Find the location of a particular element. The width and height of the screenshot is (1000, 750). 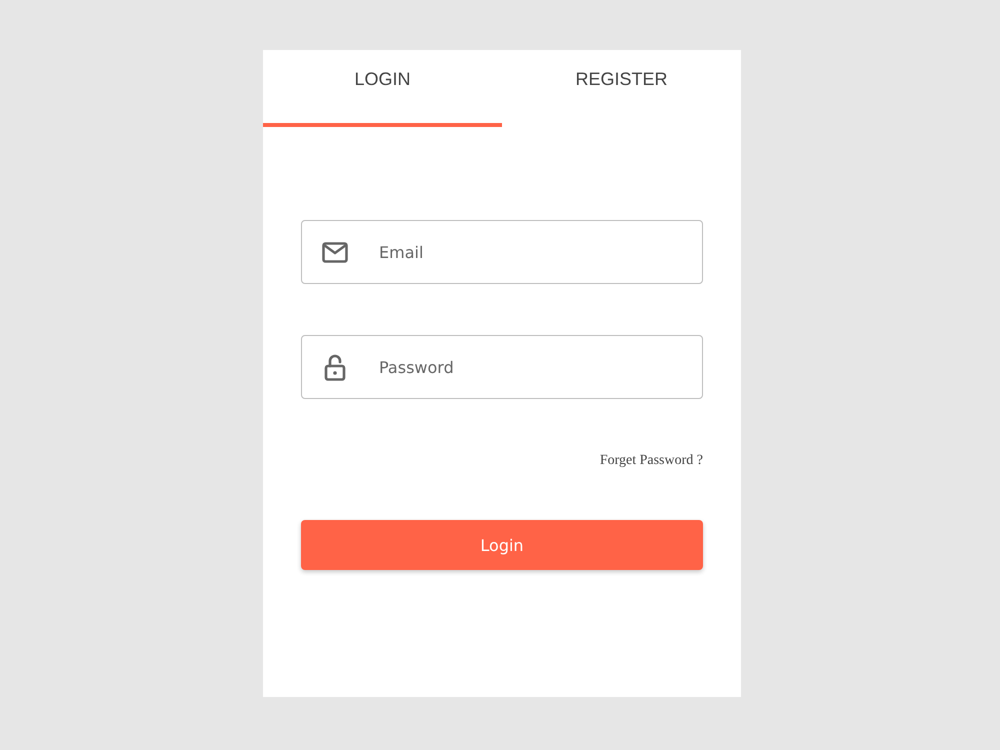

unlocked-padlock-icon is located at coordinates (335, 367).